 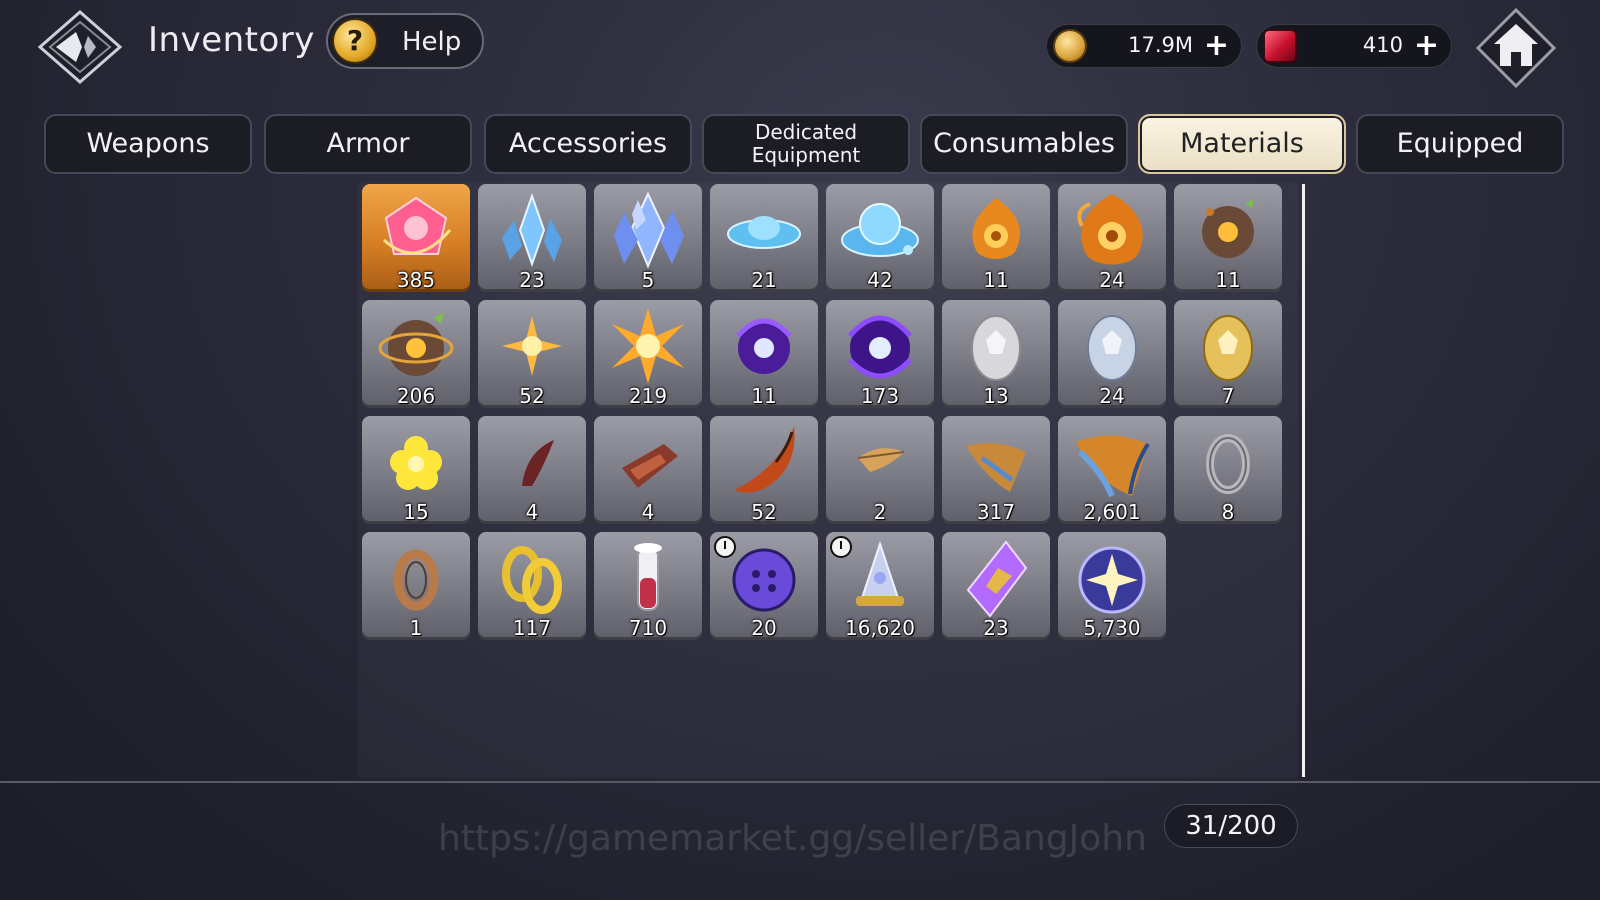 What do you see at coordinates (880, 280) in the screenshot?
I see `item-quantity: 42` at bounding box center [880, 280].